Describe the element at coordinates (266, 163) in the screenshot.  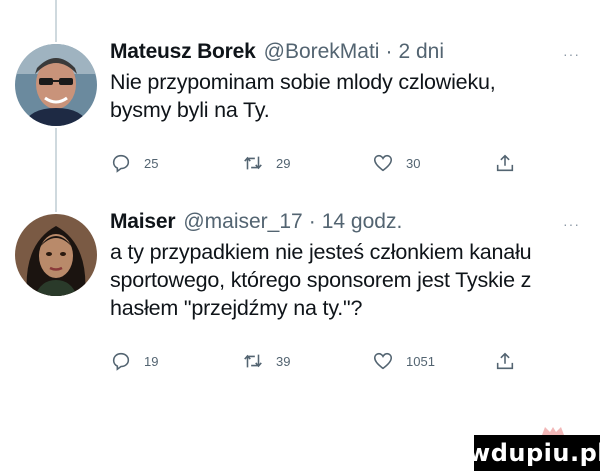
I see `retweet-button: 29` at that location.